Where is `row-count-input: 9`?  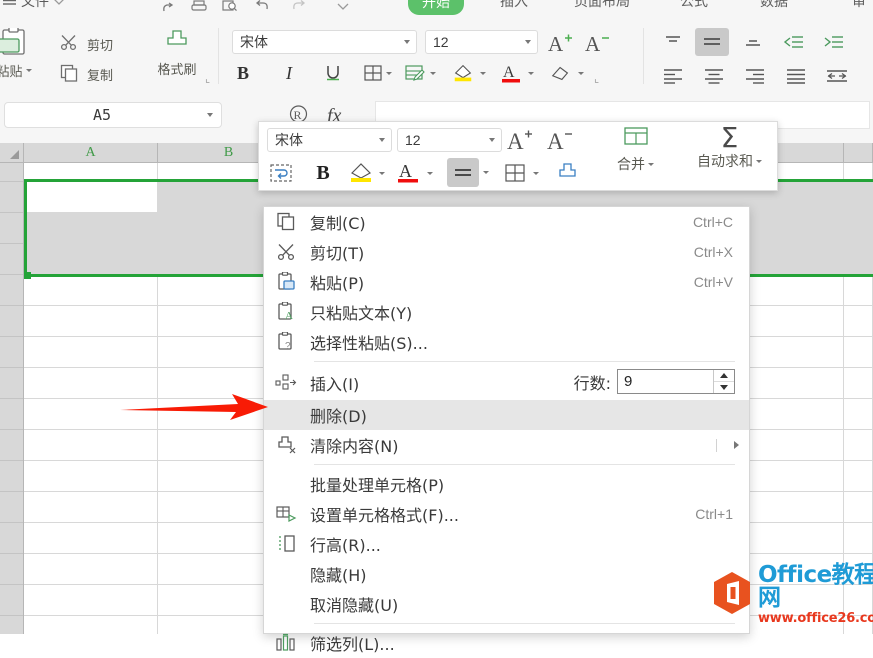
row-count-input: 9 is located at coordinates (676, 381).